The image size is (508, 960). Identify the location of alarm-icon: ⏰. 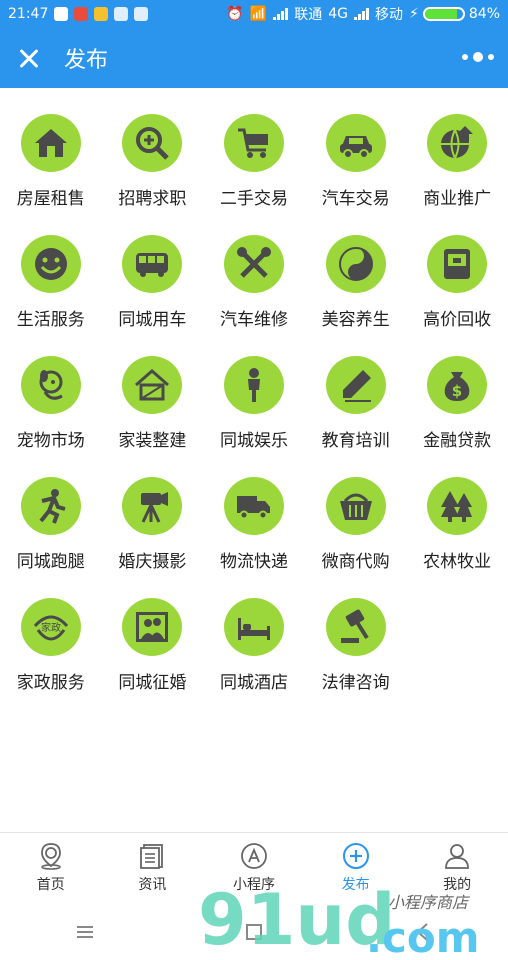
(235, 14).